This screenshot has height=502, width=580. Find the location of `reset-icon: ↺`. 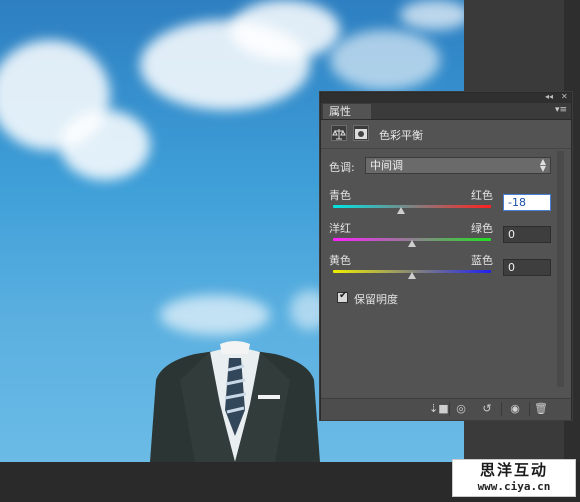

reset-icon: ↺ is located at coordinates (487, 409).